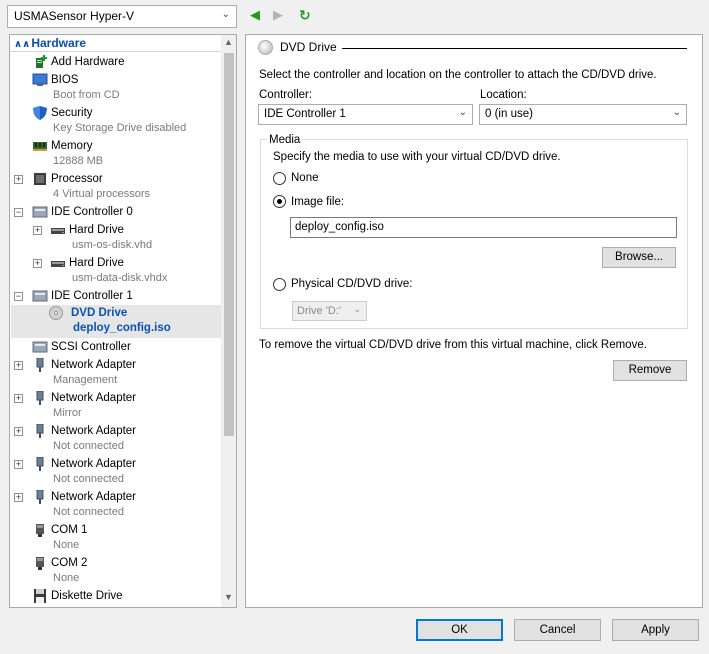 This screenshot has height=654, width=709. What do you see at coordinates (655, 630) in the screenshot?
I see `apply-button: Apply` at bounding box center [655, 630].